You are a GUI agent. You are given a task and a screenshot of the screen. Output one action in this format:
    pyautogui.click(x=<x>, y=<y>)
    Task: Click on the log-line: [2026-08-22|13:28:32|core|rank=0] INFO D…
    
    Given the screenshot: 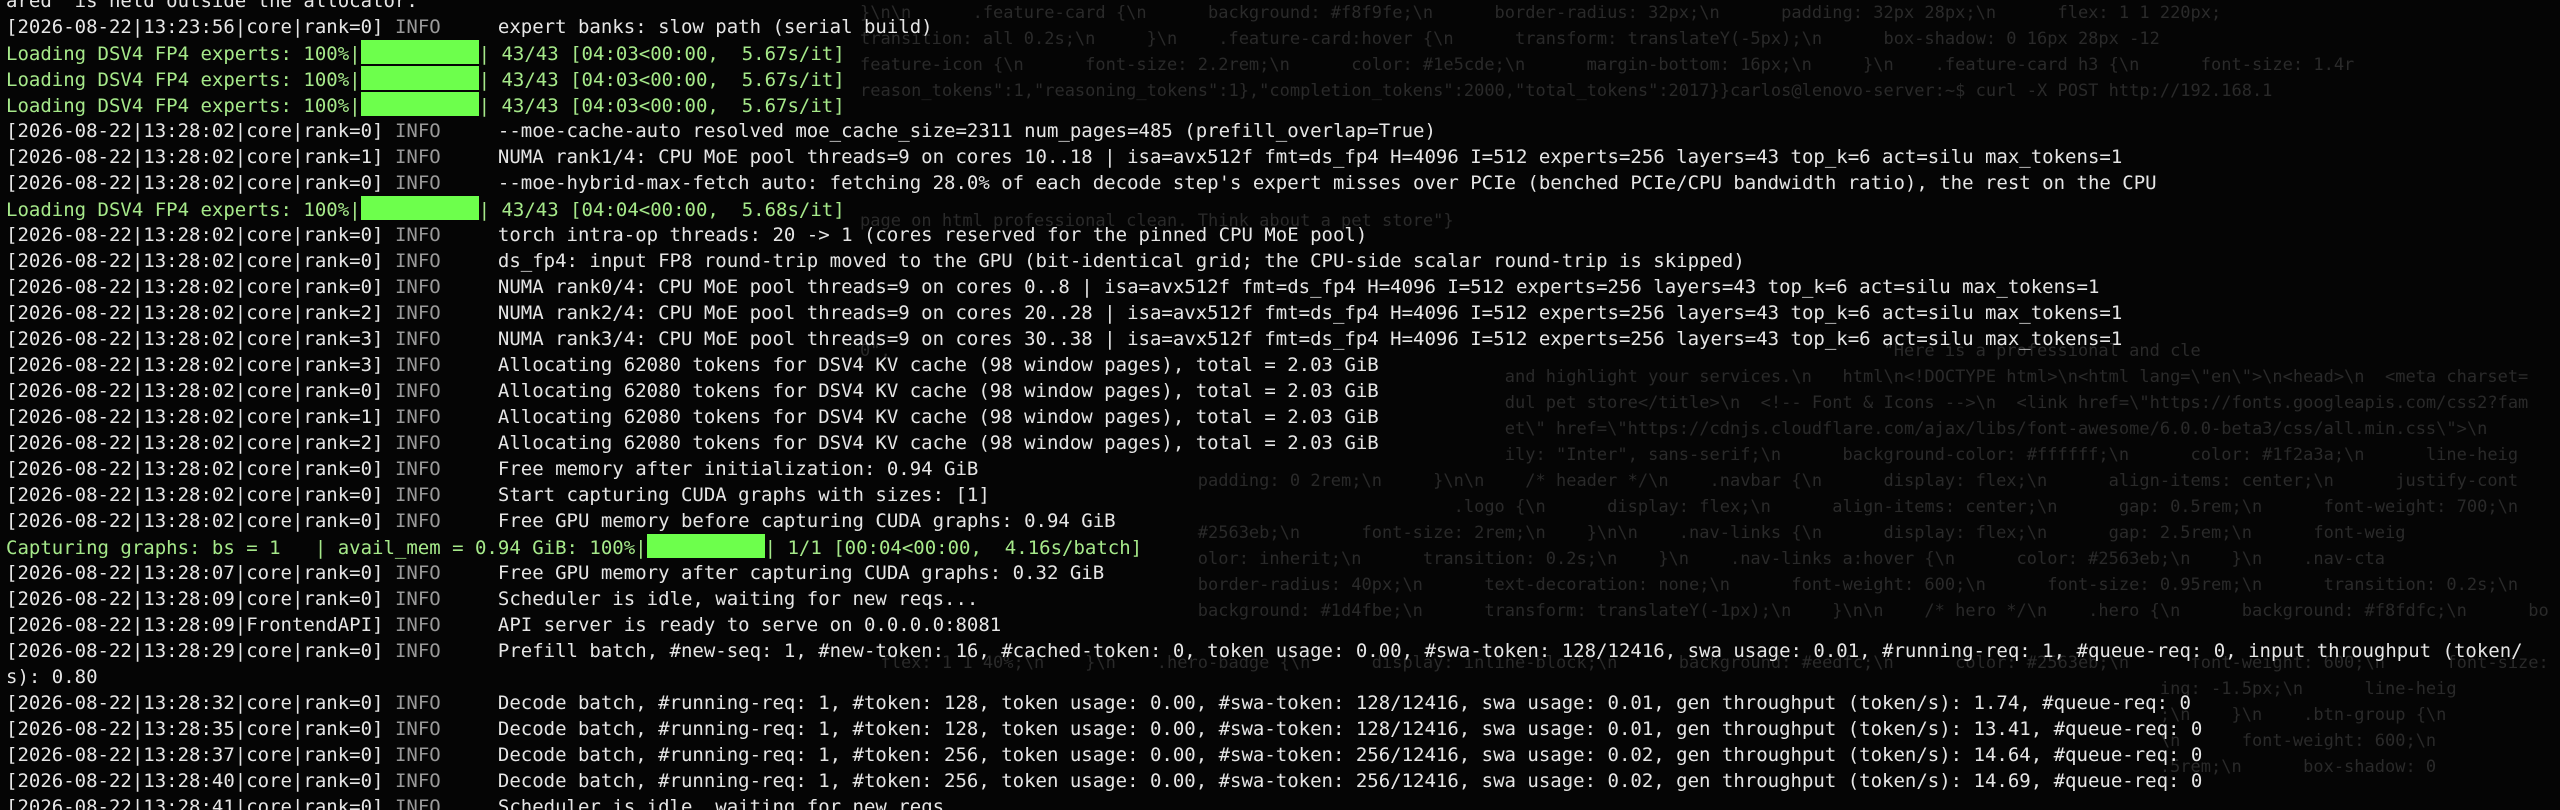 What is the action you would take?
    pyautogui.click(x=1283, y=703)
    